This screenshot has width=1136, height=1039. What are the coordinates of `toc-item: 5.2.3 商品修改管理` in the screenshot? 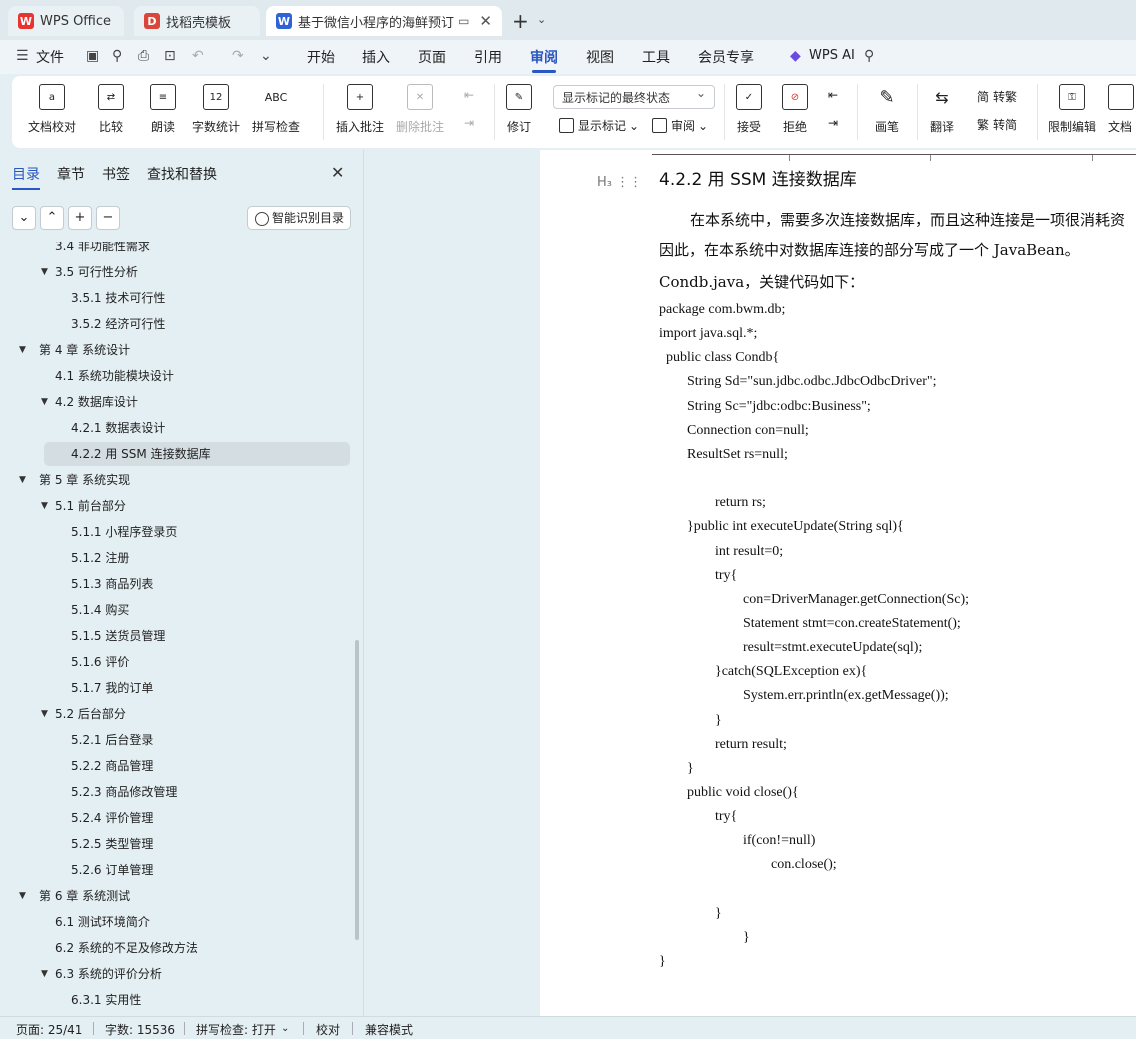 It's located at (197, 792).